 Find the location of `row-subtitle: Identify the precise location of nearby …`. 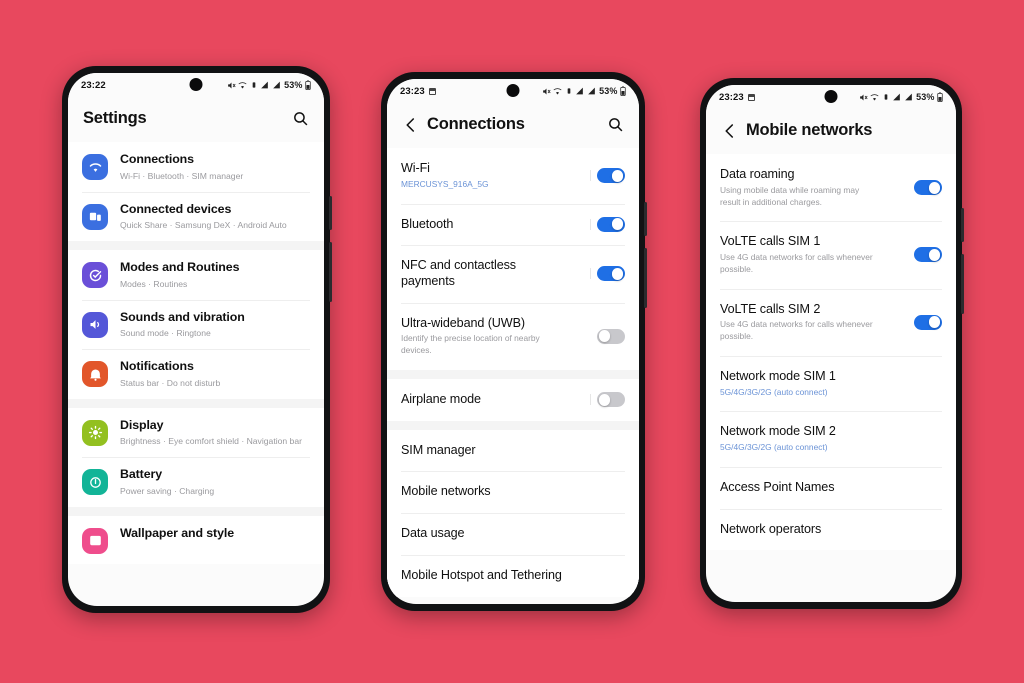

row-subtitle: Identify the precise location of nearby … is located at coordinates (470, 344).